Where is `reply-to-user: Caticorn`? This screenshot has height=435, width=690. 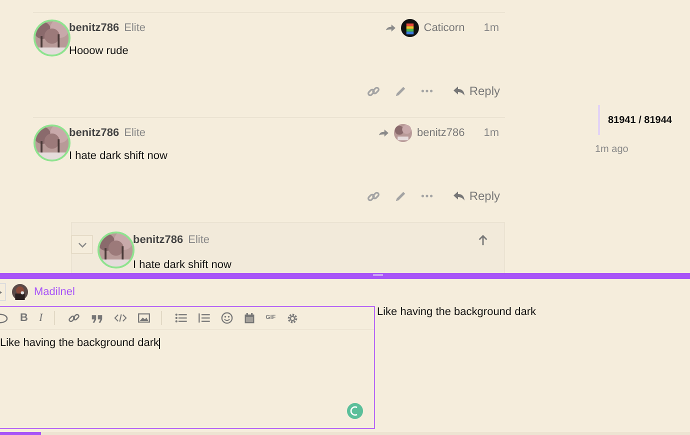 reply-to-user: Caticorn is located at coordinates (444, 28).